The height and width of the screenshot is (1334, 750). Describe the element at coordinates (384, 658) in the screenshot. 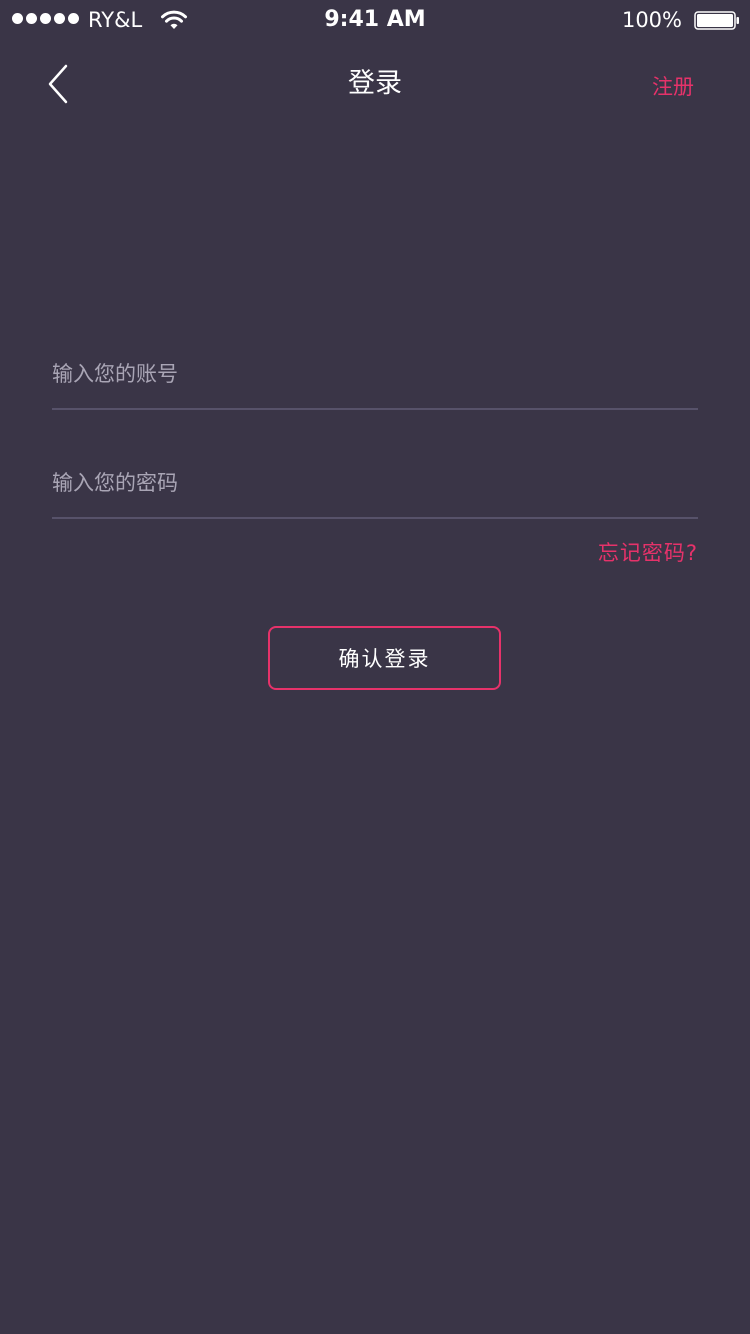

I see `confirm-login-button: 确认登录` at that location.